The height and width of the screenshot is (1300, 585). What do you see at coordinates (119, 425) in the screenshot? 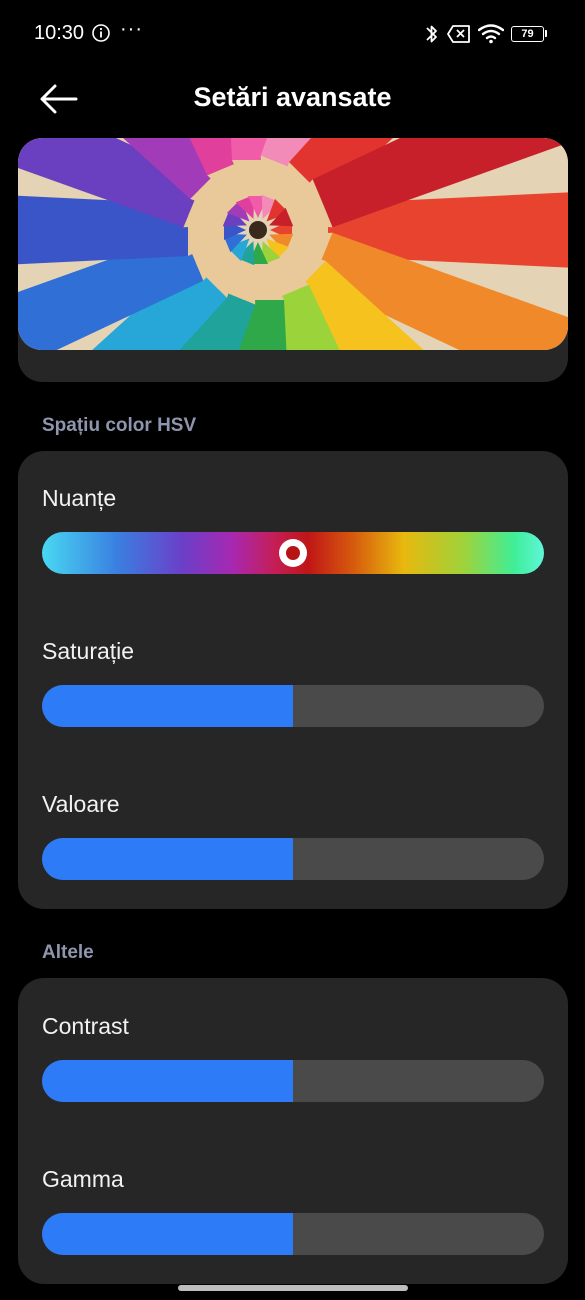
I see `section-label-hsv: Spațiu color HSV` at bounding box center [119, 425].